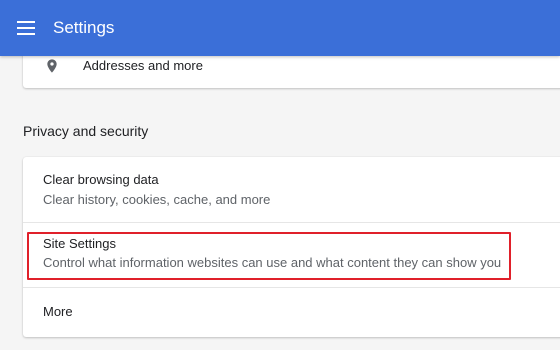 The image size is (560, 350). What do you see at coordinates (291, 67) in the screenshot?
I see `addresses-row: Addresses and more` at bounding box center [291, 67].